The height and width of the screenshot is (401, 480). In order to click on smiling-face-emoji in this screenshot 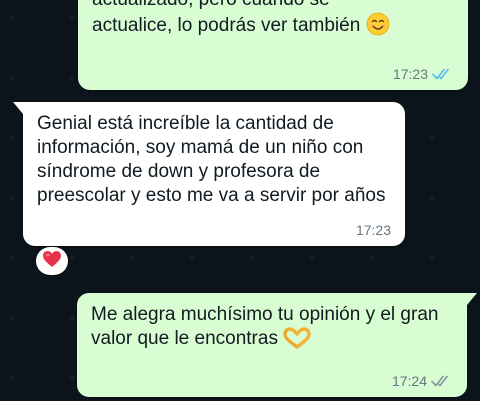, I will do `click(378, 27)`.